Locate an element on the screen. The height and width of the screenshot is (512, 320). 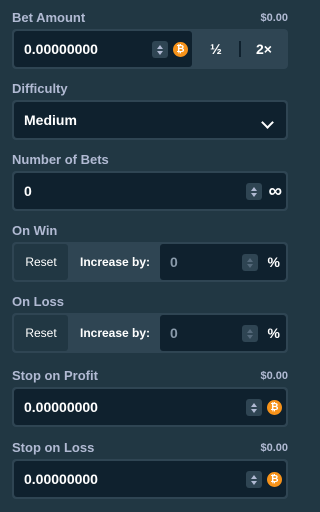
on-win-increase-input: 0 % is located at coordinates (223, 262).